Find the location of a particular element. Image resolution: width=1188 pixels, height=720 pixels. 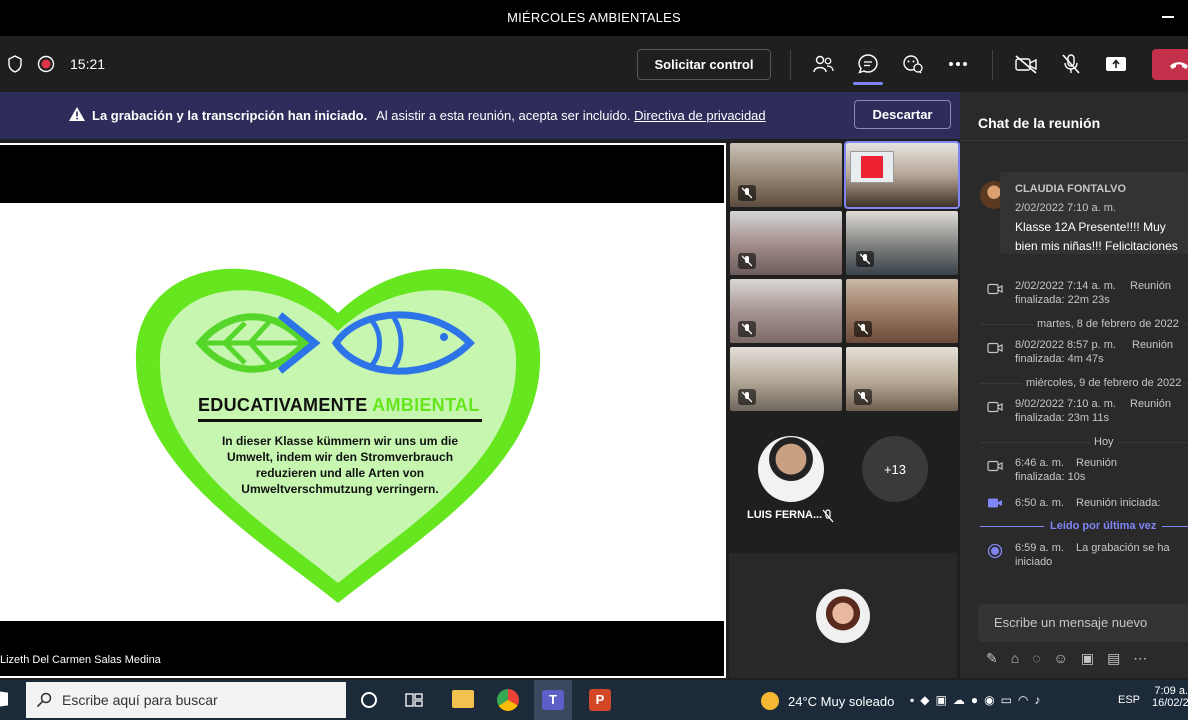

more-icon: ⋯ is located at coordinates (1140, 658).